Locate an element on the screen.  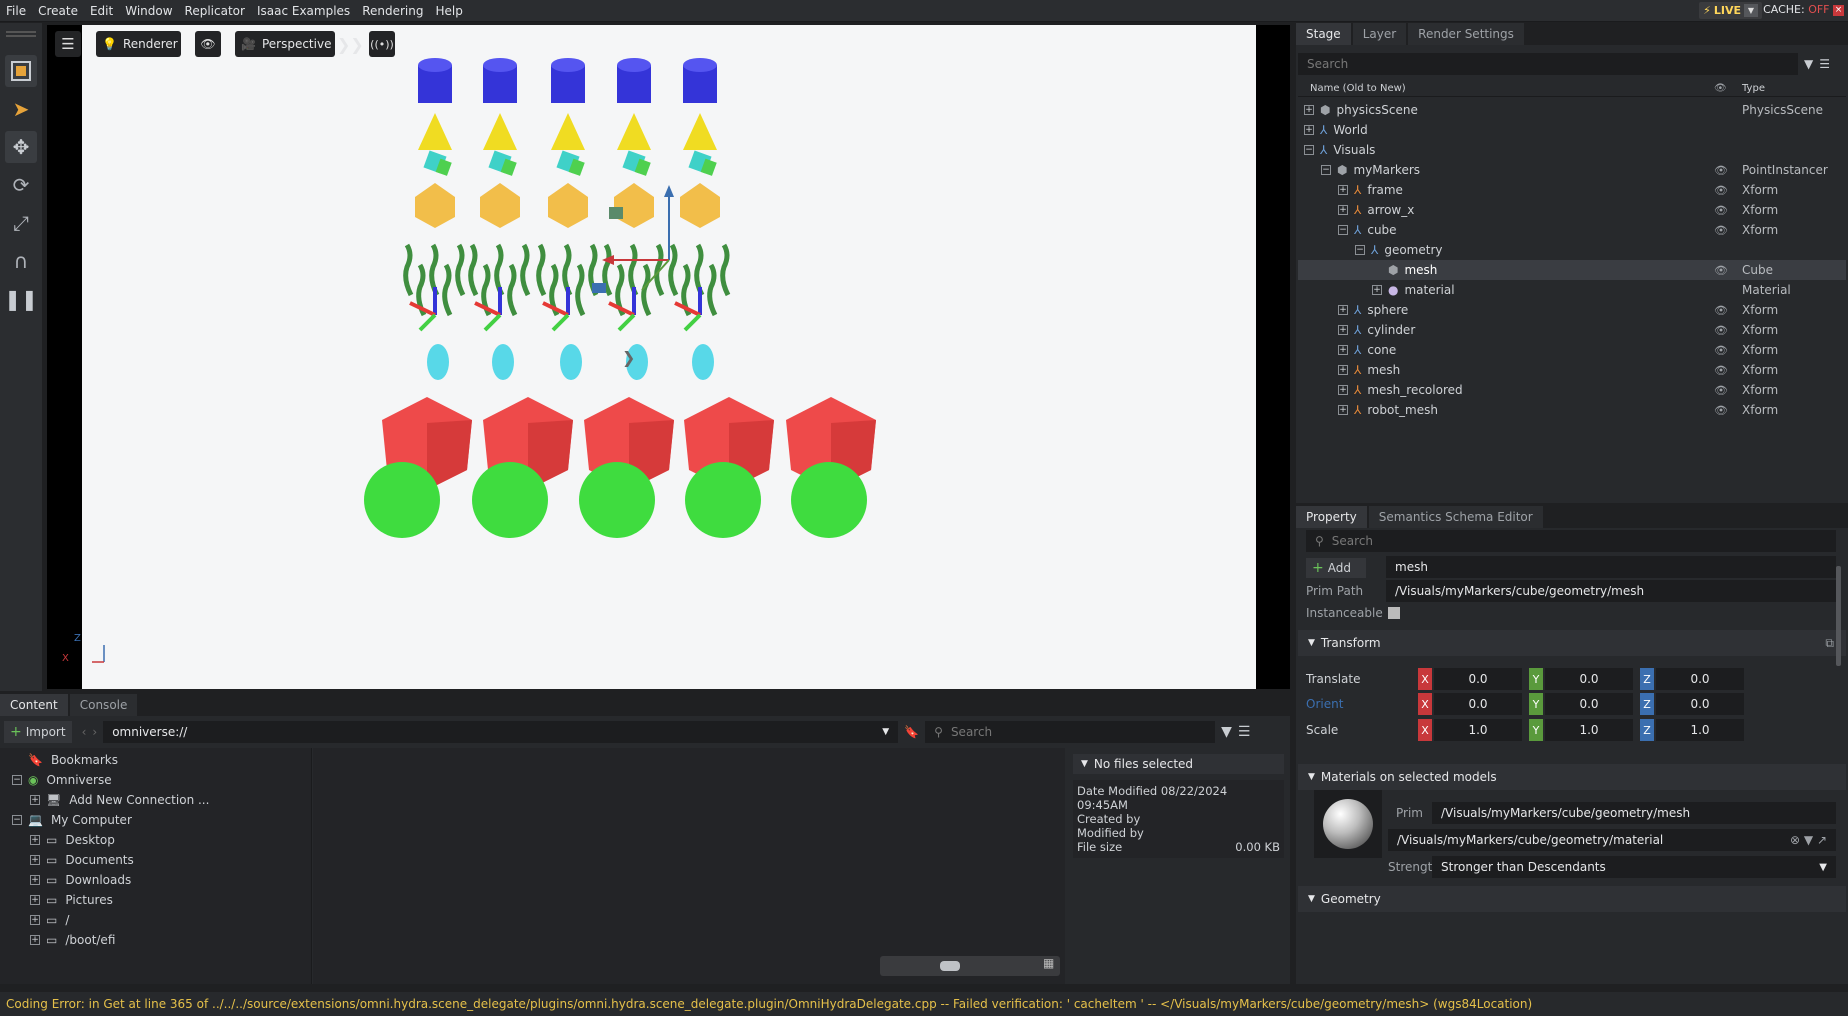
viewport-settings-icon: ☰ is located at coordinates (68, 44).